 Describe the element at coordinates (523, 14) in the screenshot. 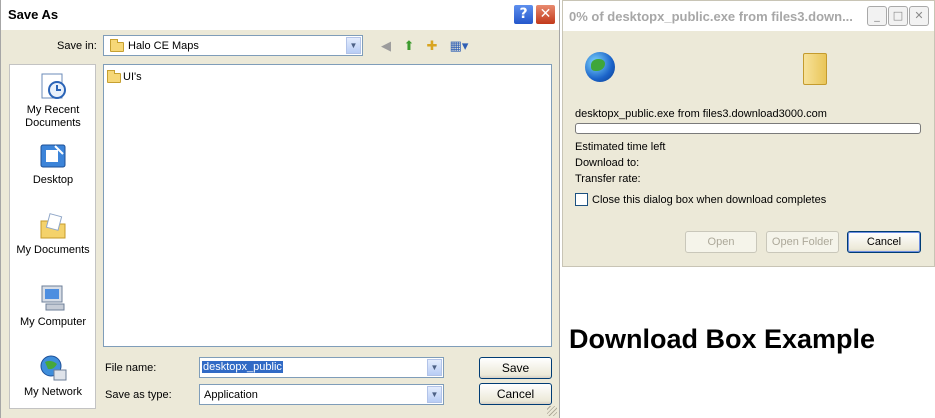

I see `help-button: ?` at that location.